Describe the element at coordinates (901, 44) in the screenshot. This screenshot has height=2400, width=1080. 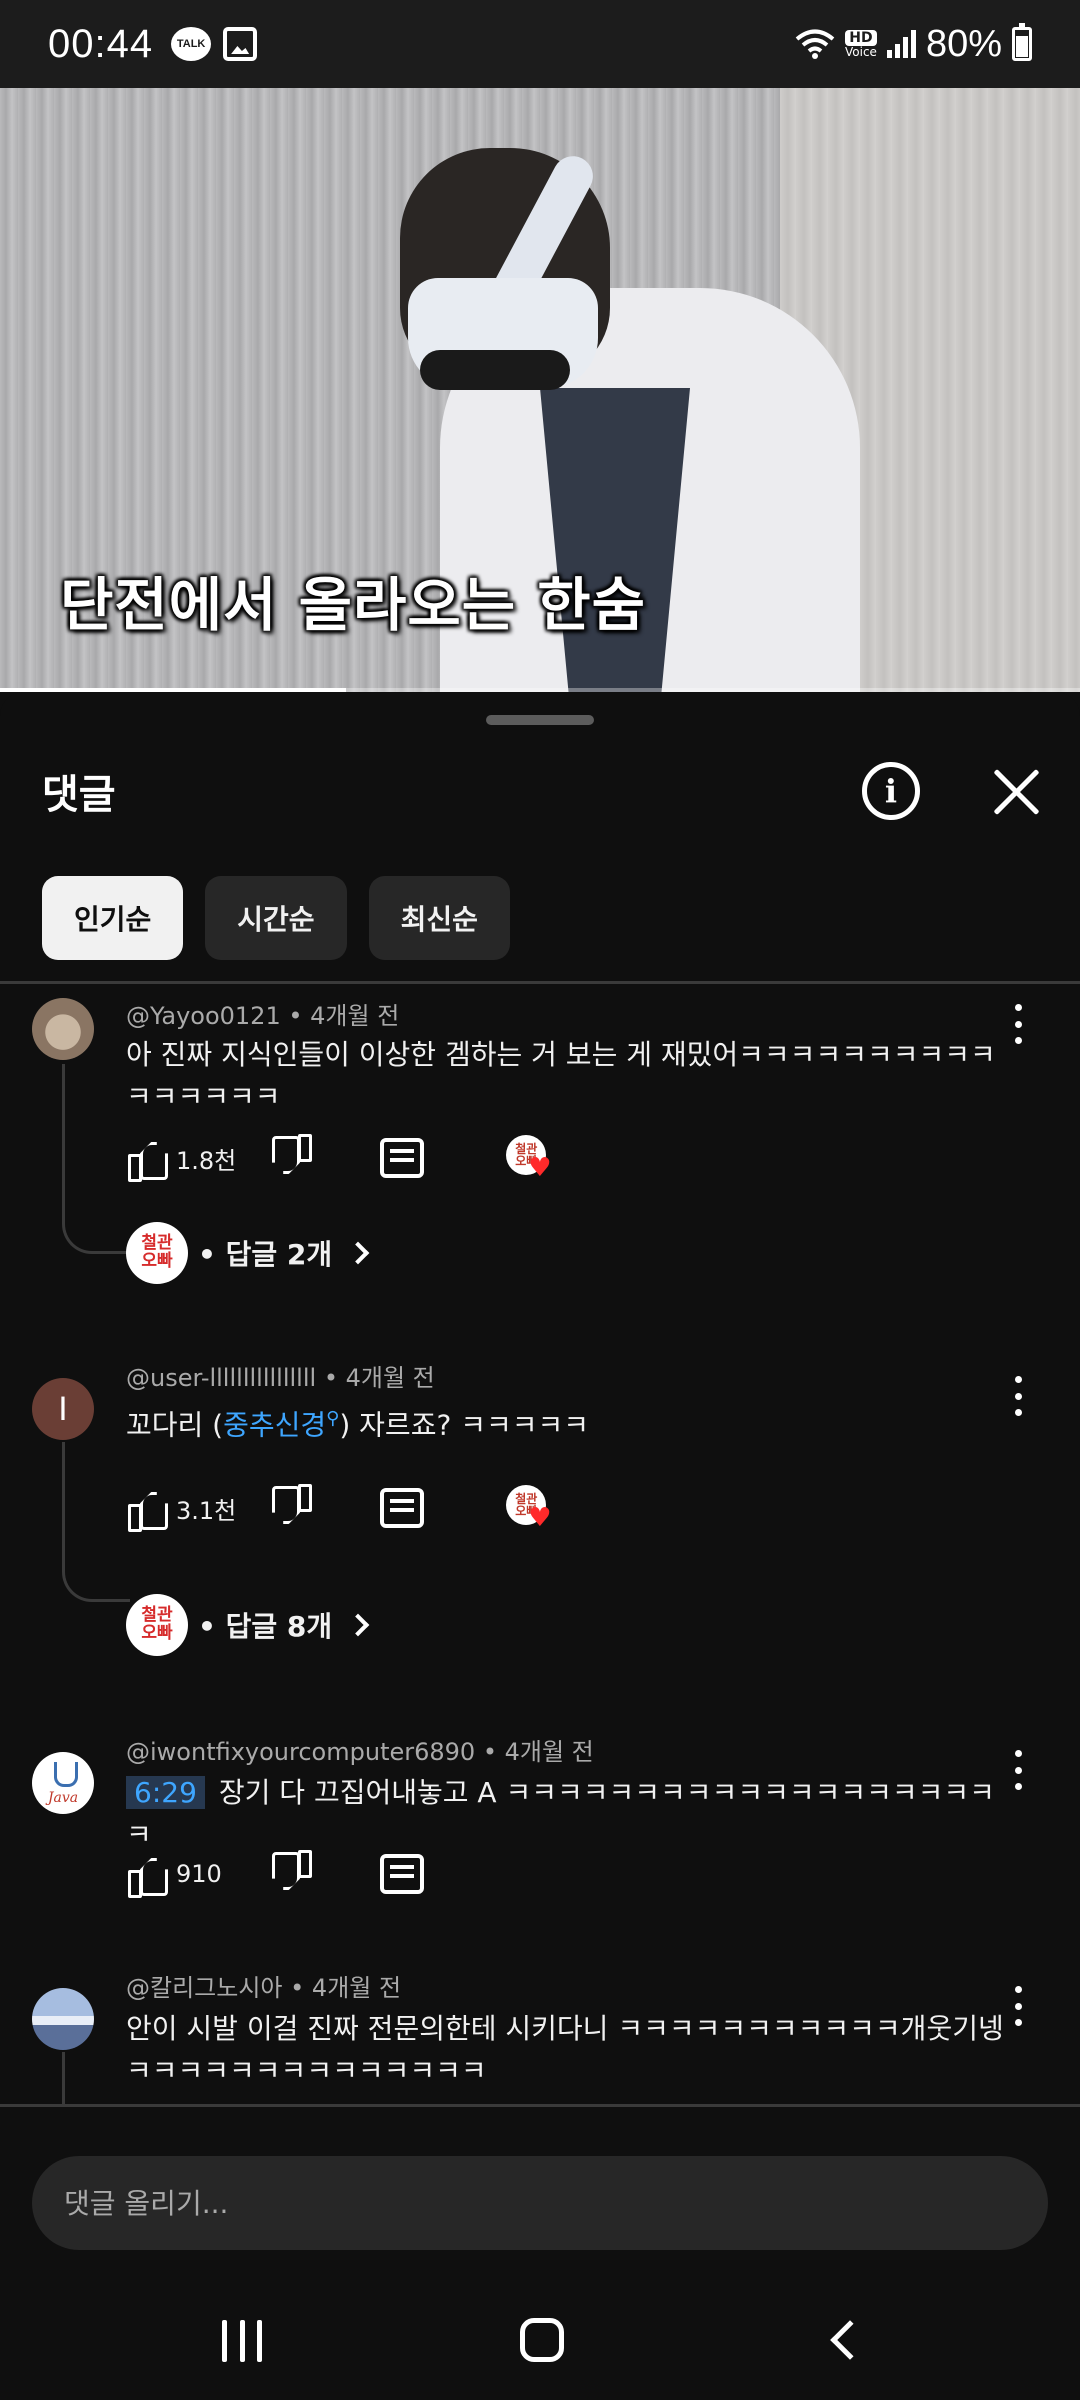
I see `signal-icon` at that location.